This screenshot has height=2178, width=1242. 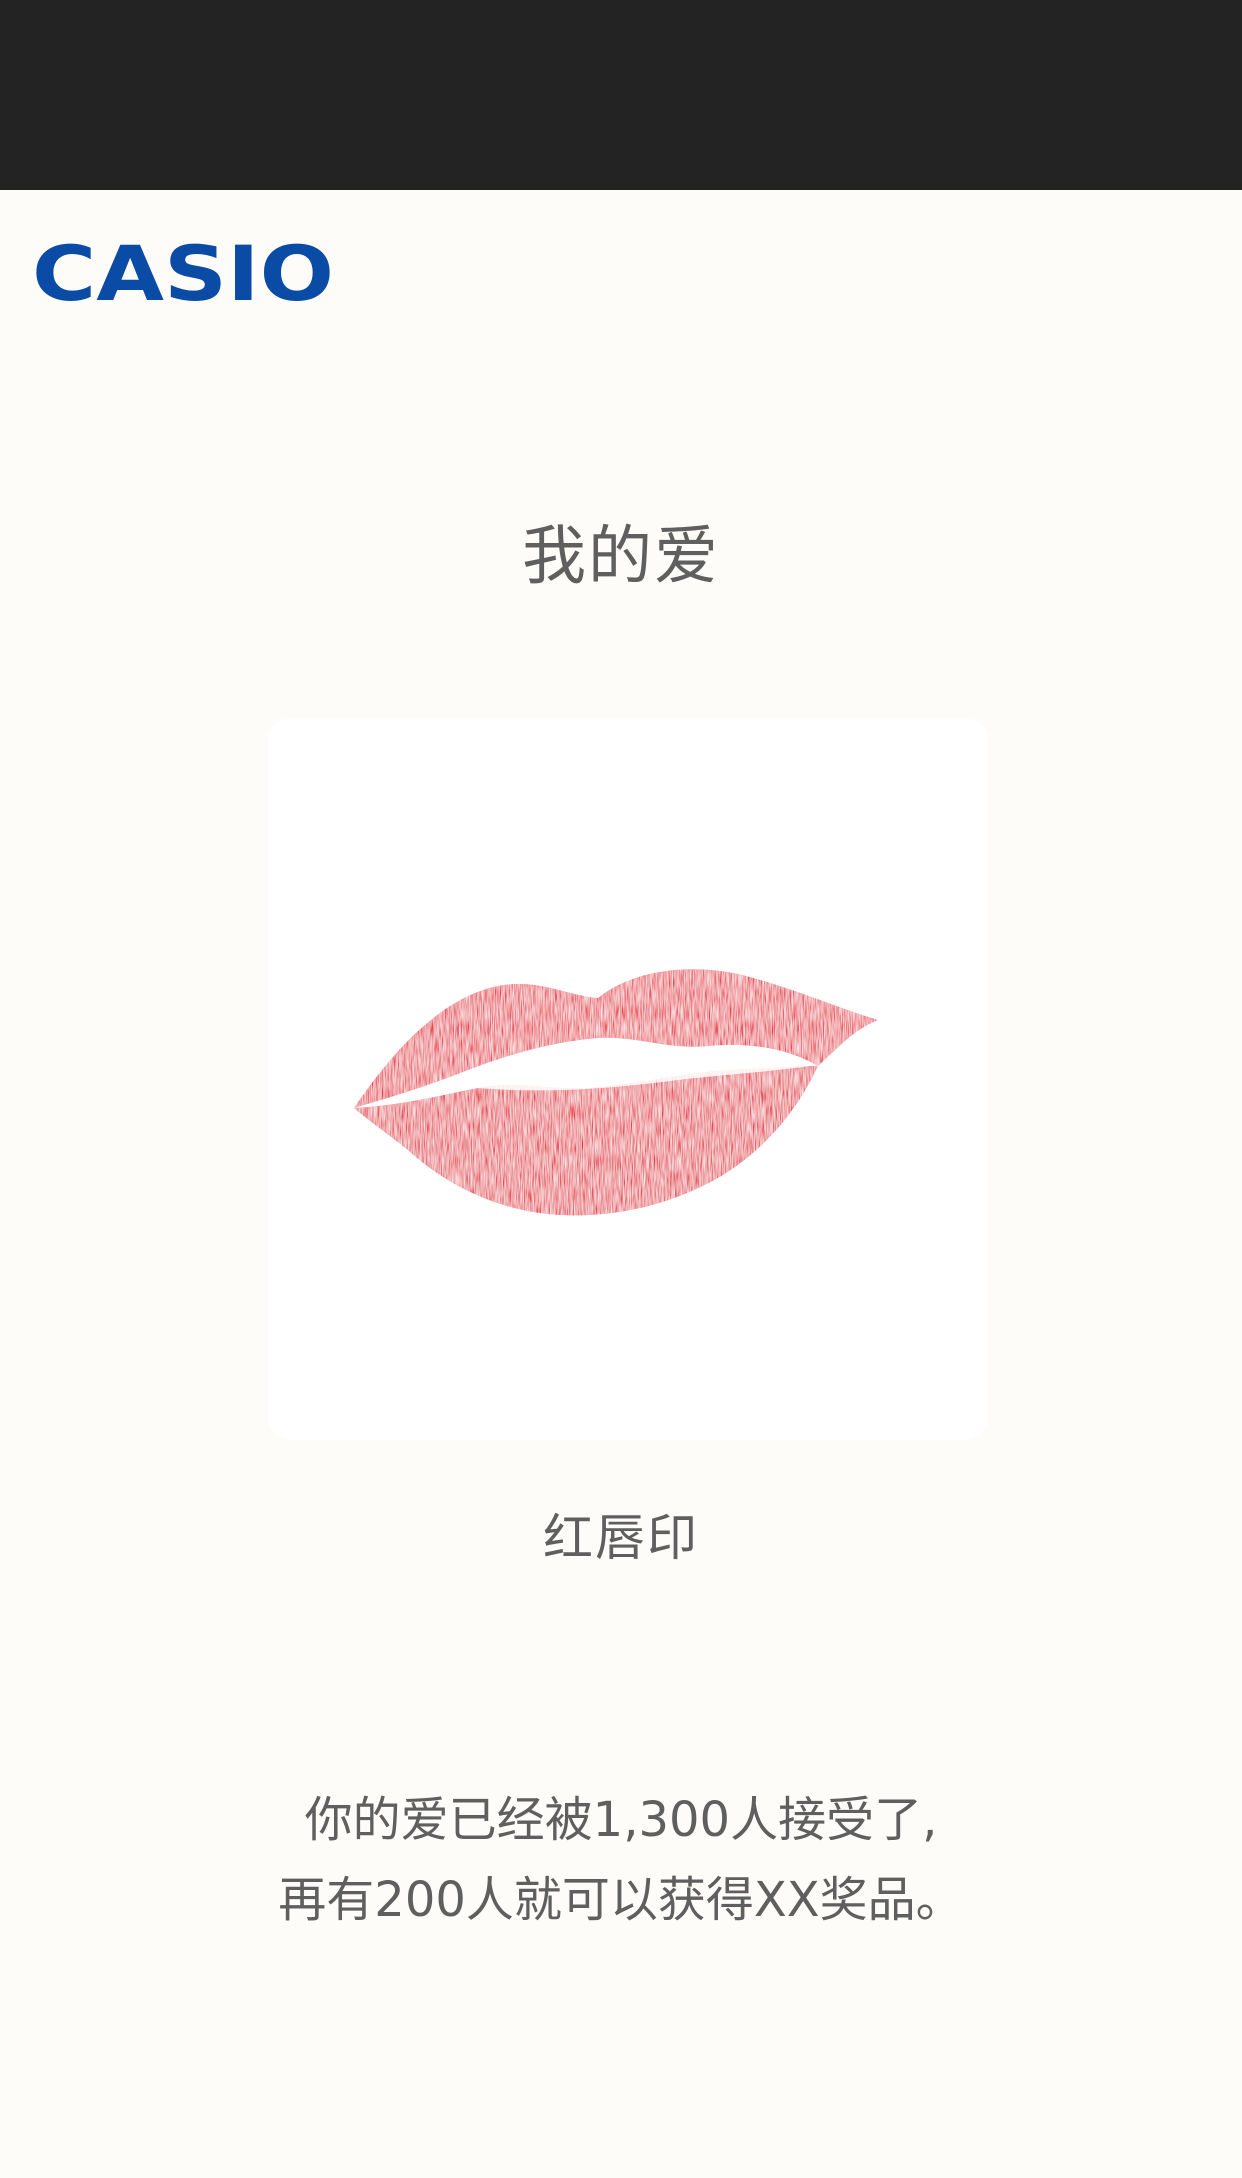 I want to click on message-line-2: 再有200人就可以获得XX奖品。, so click(x=621, y=1900).